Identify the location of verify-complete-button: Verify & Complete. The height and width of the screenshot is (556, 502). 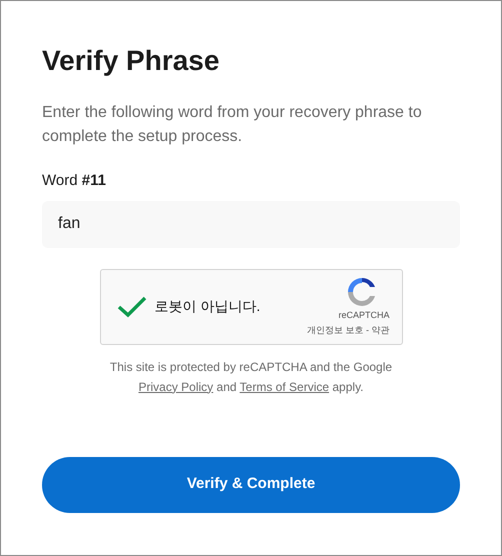
(251, 484).